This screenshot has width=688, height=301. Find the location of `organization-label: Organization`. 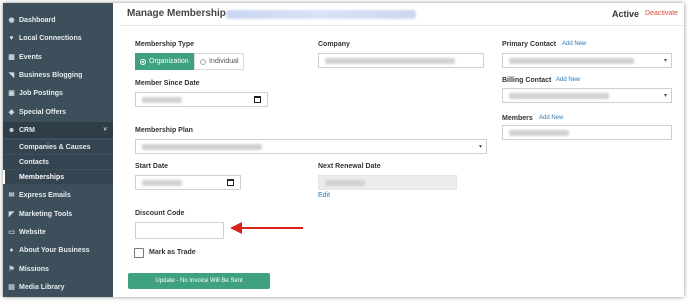

organization-label: Organization is located at coordinates (169, 61).